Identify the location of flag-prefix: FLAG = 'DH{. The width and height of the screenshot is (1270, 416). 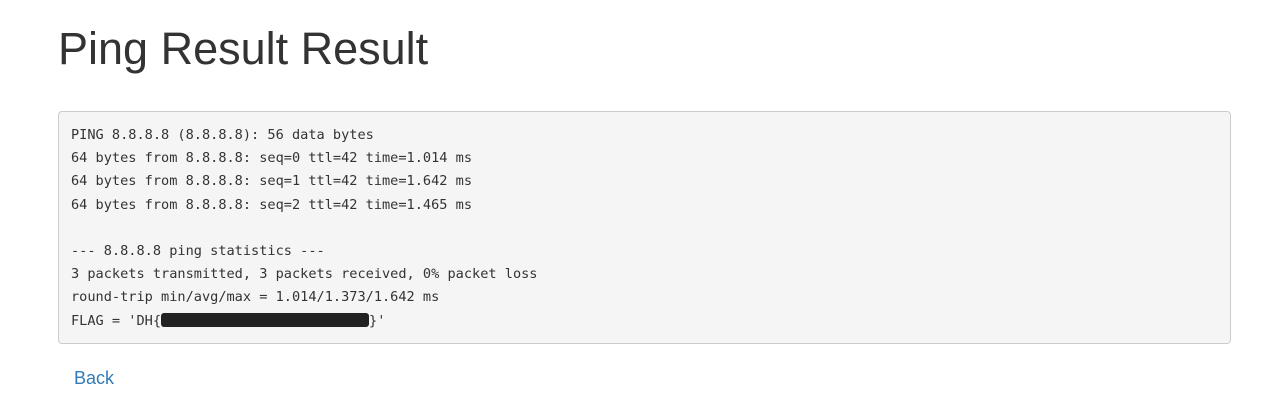
(116, 320).